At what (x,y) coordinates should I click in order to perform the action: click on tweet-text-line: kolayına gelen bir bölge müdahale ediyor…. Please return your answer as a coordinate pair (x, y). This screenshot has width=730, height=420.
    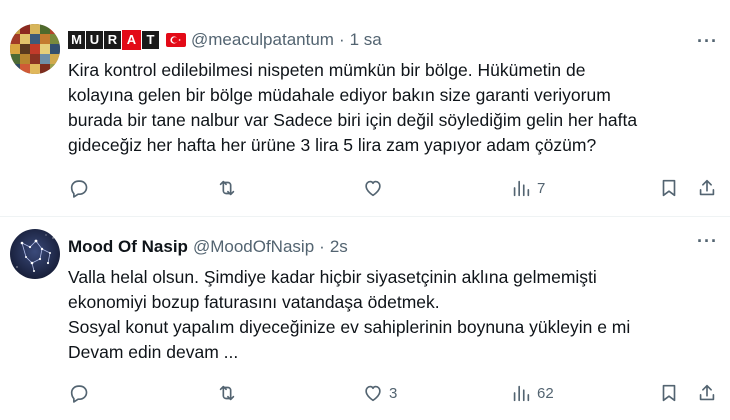
    Looking at the image, I should click on (339, 95).